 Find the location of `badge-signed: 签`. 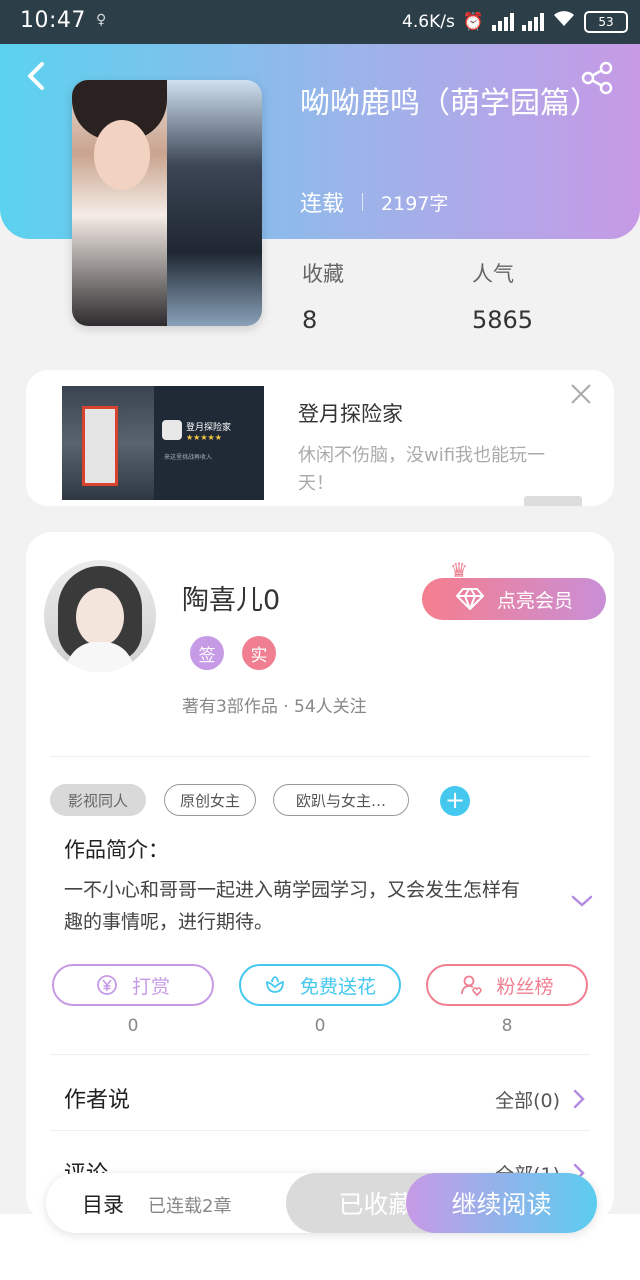

badge-signed: 签 is located at coordinates (207, 653).